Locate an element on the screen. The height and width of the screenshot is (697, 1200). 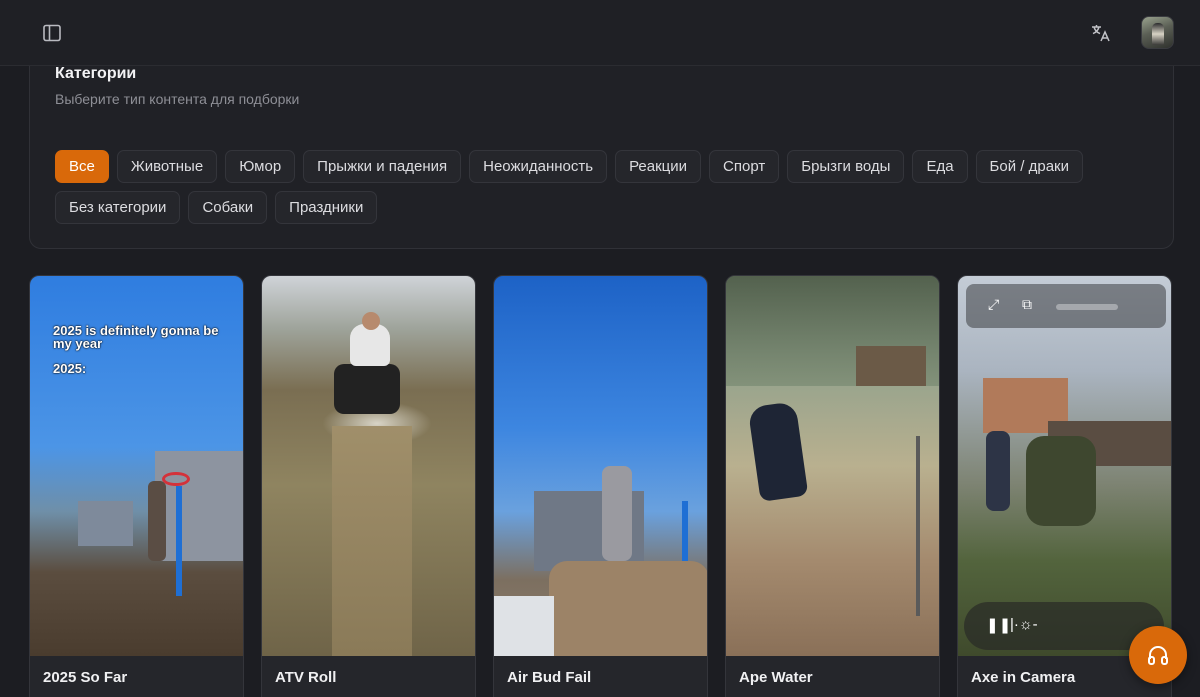
video-title: 2025 So Far is located at coordinates (85, 677).